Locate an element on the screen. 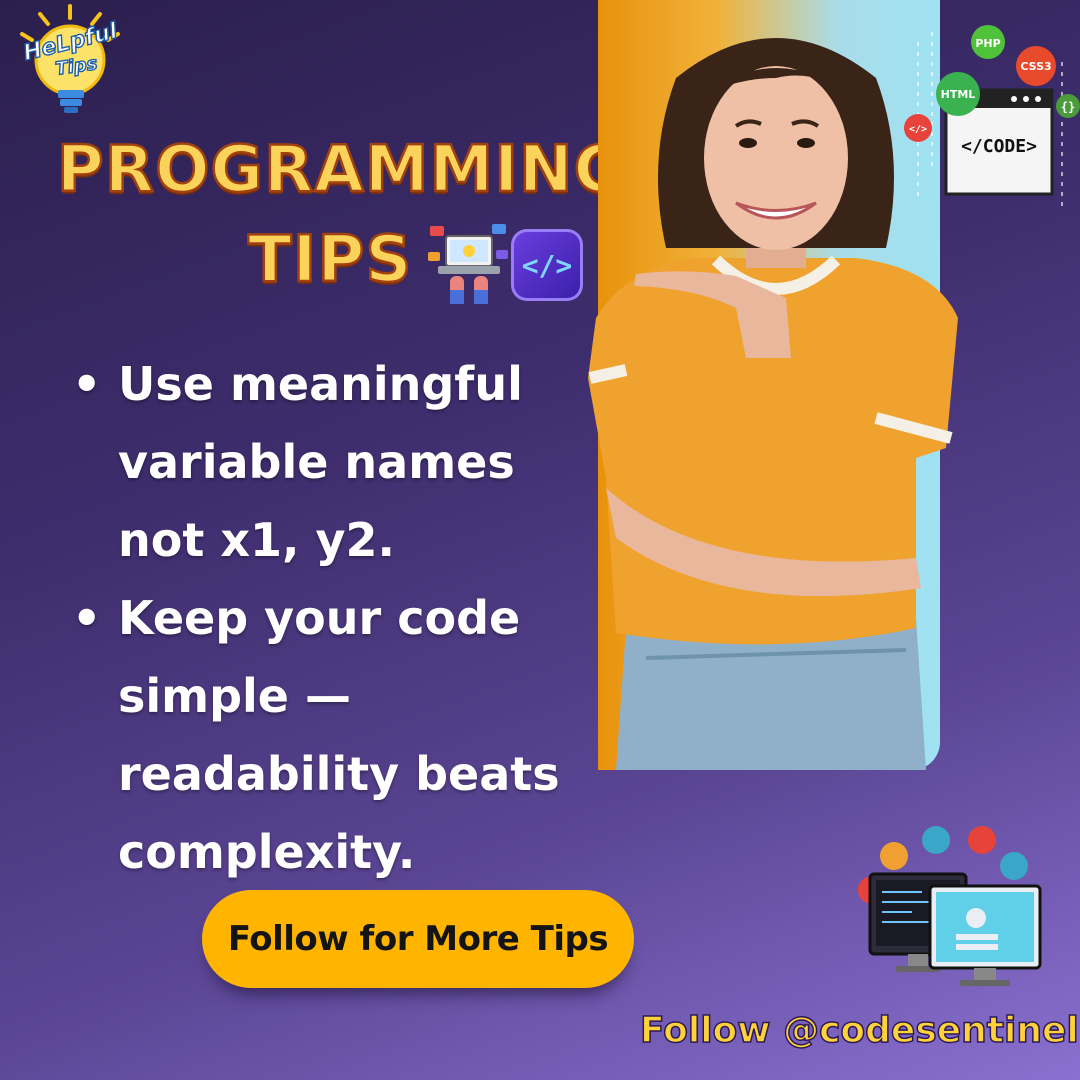 This screenshot has height=1080, width=1080. braces-label: {} is located at coordinates (1068, 107).